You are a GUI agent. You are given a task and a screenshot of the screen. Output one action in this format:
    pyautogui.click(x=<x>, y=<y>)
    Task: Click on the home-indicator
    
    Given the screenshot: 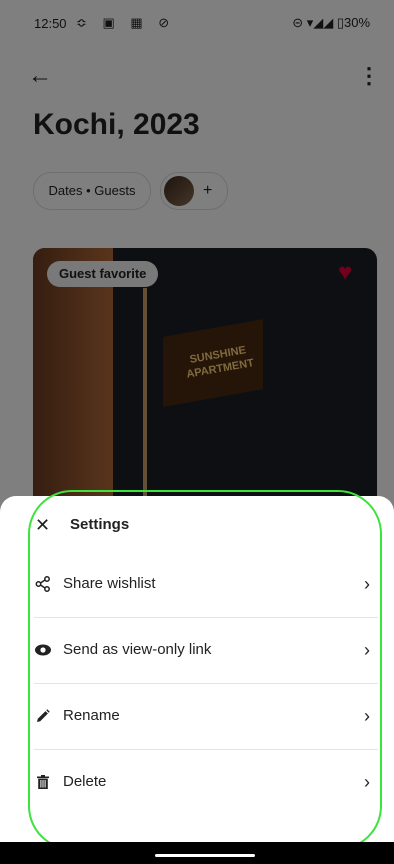 What is the action you would take?
    pyautogui.click(x=205, y=855)
    